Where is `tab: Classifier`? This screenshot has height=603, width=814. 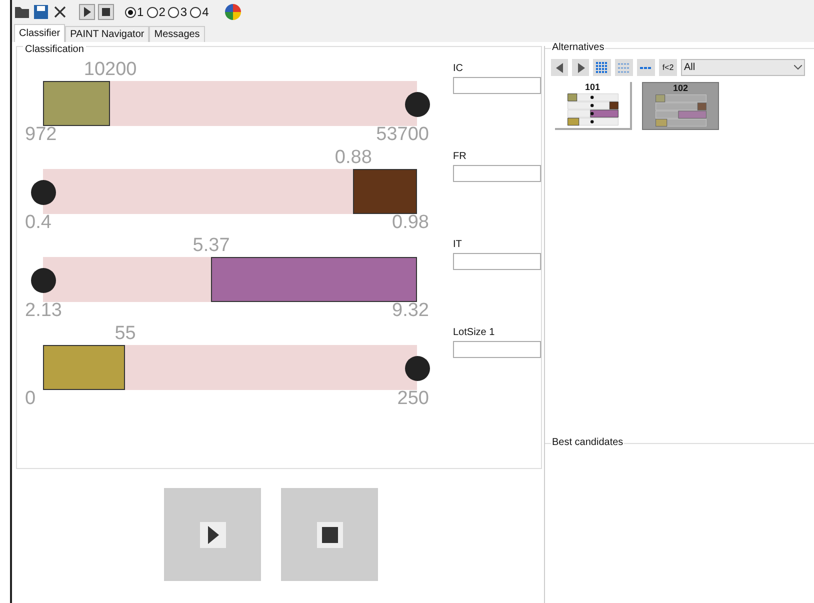 tab: Classifier is located at coordinates (40, 33).